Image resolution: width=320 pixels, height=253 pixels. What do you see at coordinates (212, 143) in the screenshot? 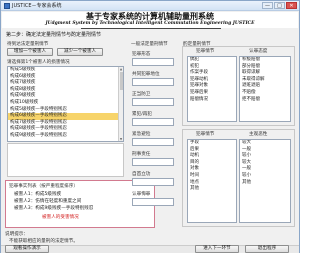
I see `list-item: 手段` at bounding box center [212, 143].